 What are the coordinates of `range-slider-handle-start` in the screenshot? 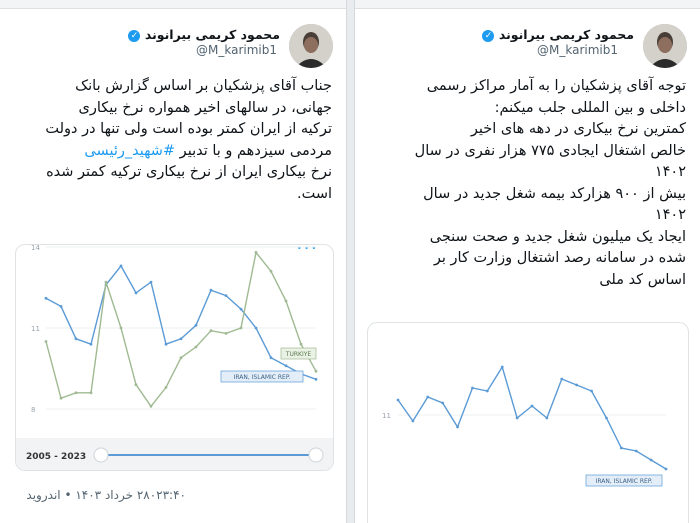 It's located at (101, 455).